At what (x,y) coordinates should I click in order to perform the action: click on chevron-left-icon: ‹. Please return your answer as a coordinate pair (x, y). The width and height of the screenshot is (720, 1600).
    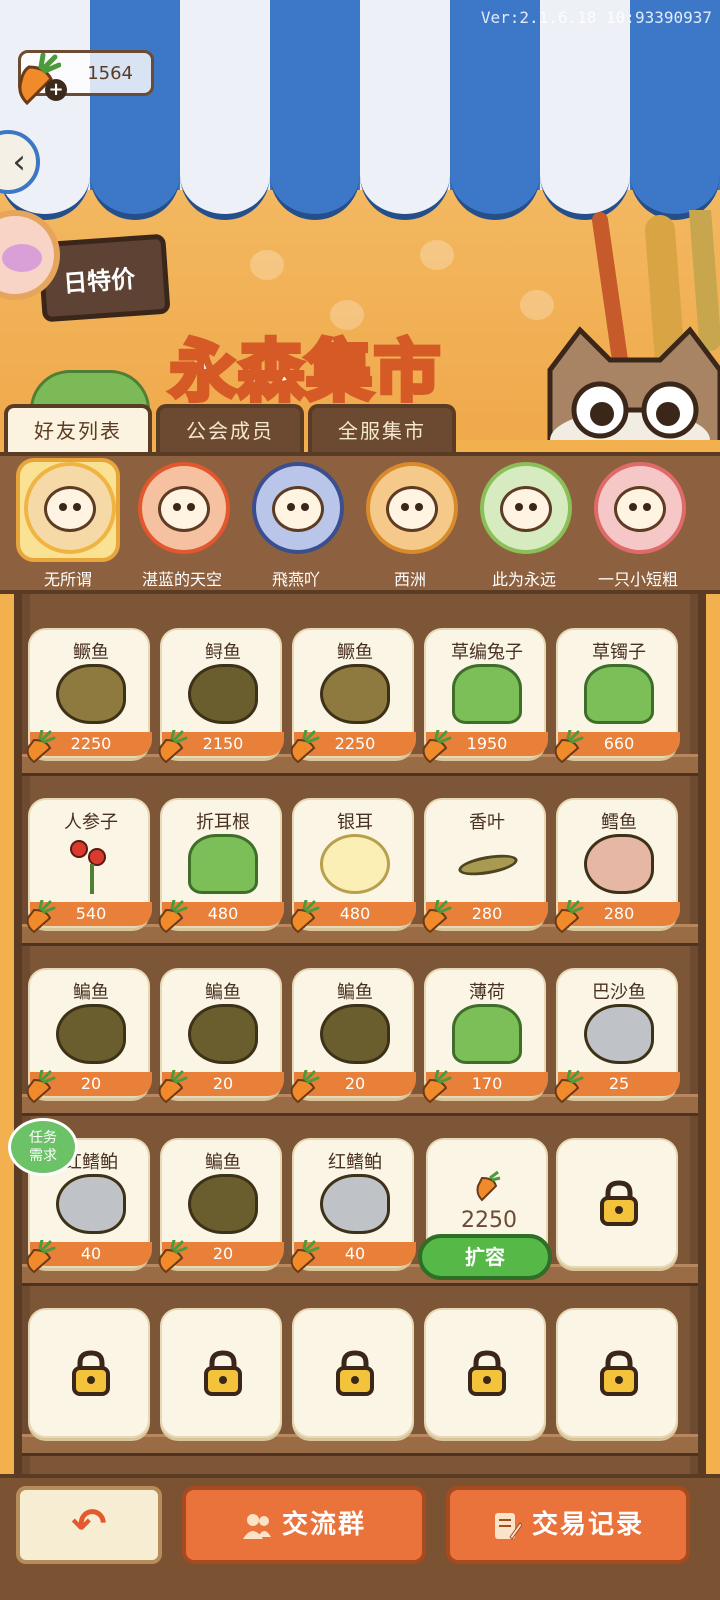
    Looking at the image, I should click on (19, 162).